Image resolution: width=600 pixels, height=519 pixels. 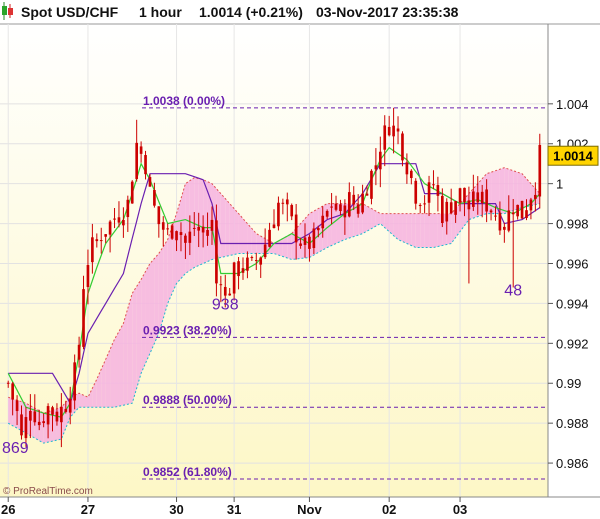 What do you see at coordinates (160, 12) in the screenshot?
I see `timeframe-label: 1 hour` at bounding box center [160, 12].